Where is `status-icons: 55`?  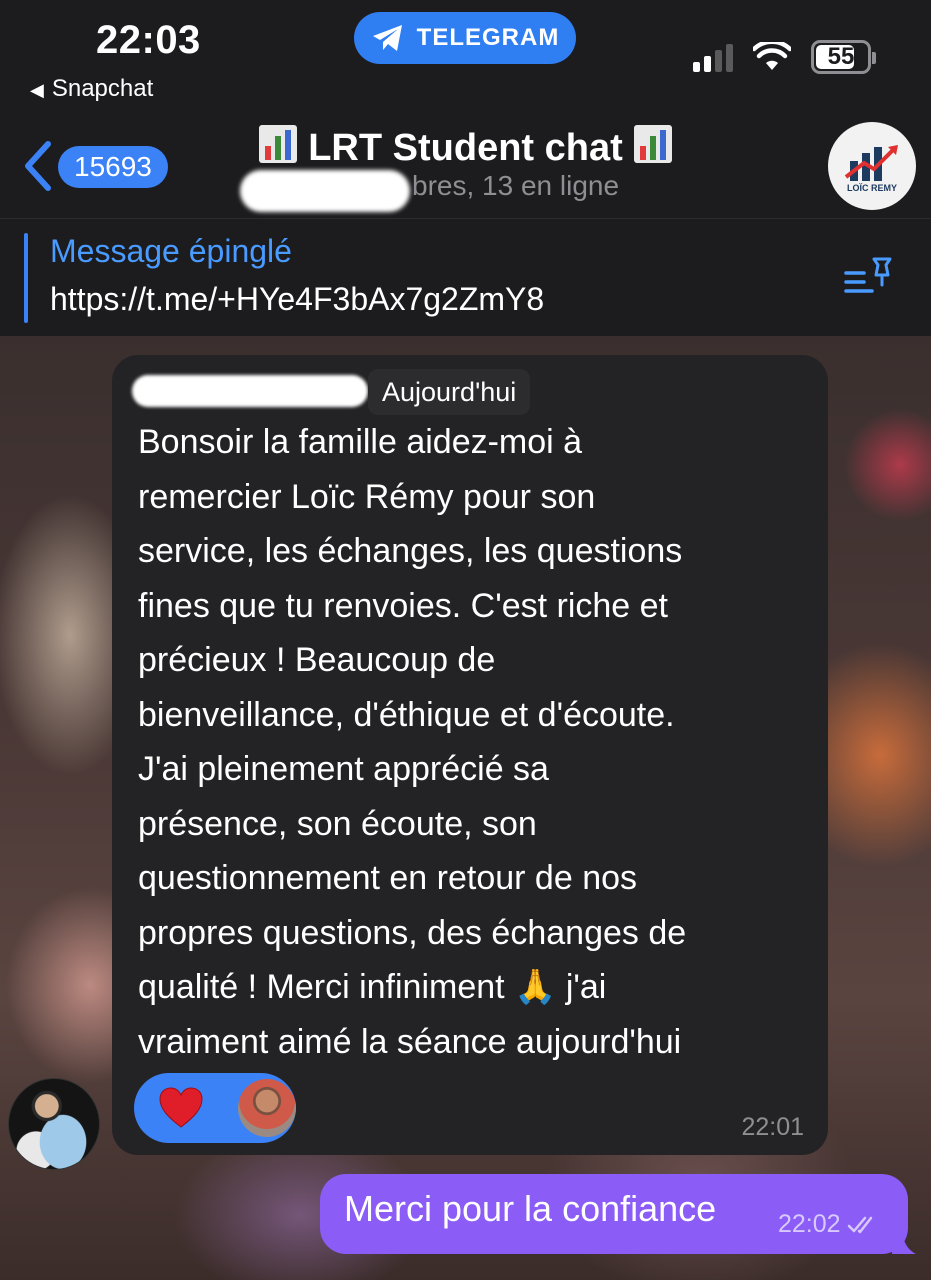
status-icons: 55 is located at coordinates (784, 57).